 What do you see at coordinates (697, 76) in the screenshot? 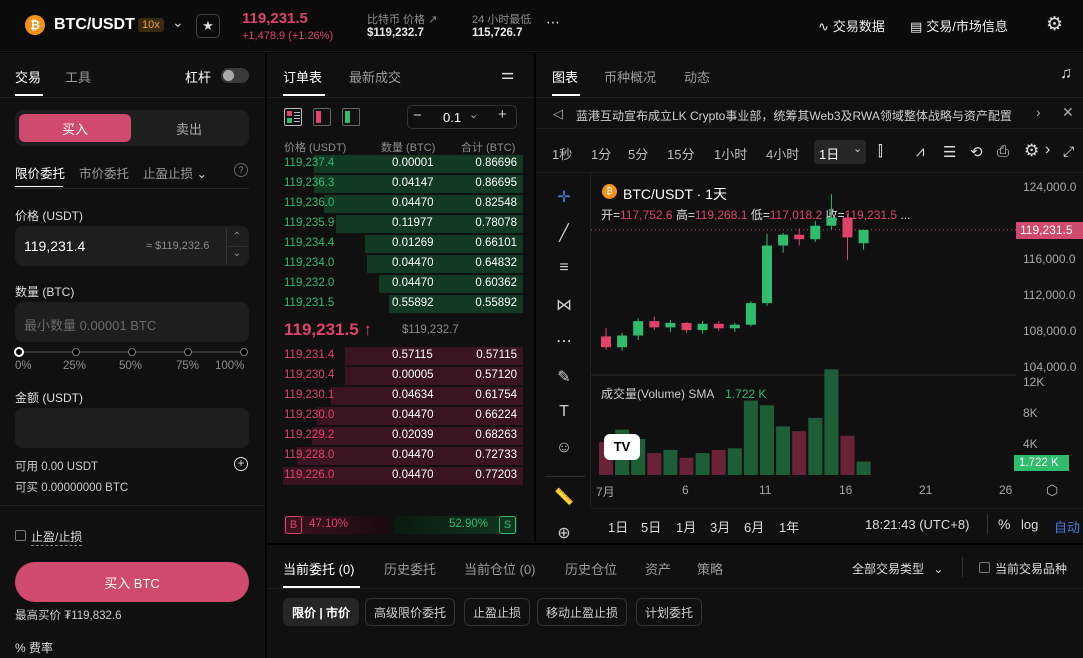
I see `tab-news: 动态` at bounding box center [697, 76].